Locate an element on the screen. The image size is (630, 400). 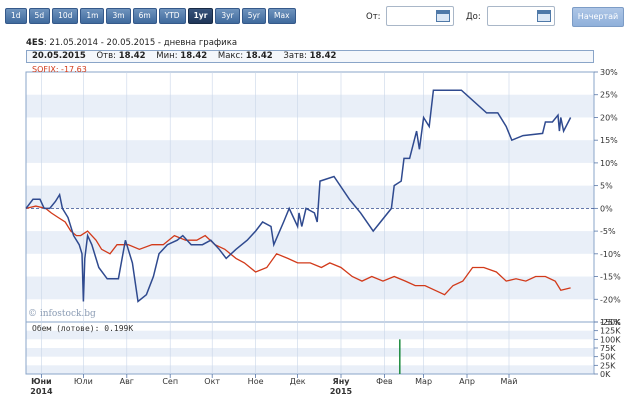
y-tick-label: 0% is located at coordinates (606, 208).